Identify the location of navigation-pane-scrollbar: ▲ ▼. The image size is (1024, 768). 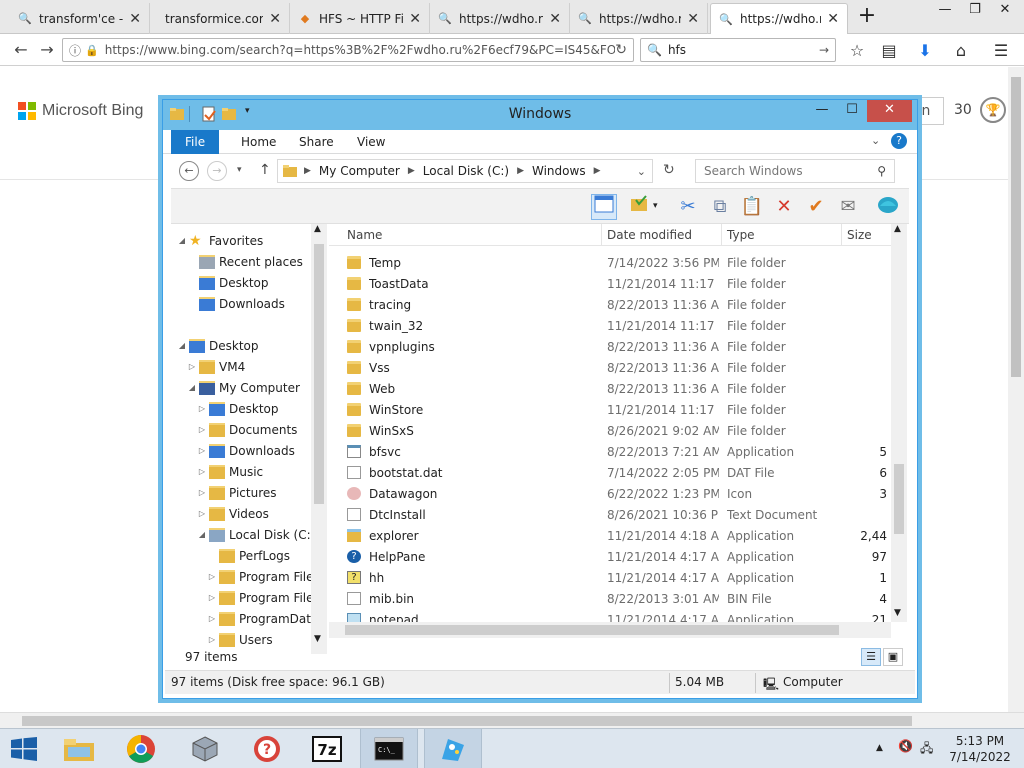
(319, 439).